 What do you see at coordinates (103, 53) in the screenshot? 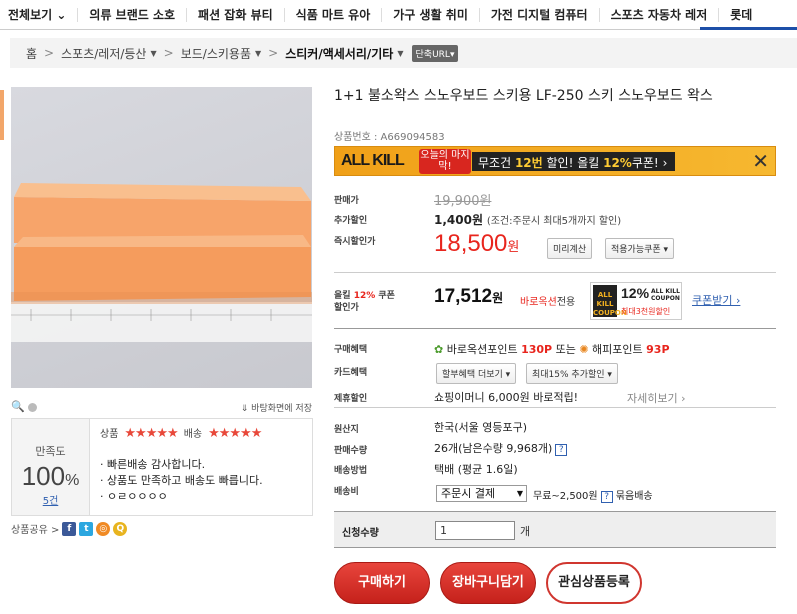
I see `breadcrumb-item-sports: 스포츠/레저/등산` at bounding box center [103, 53].